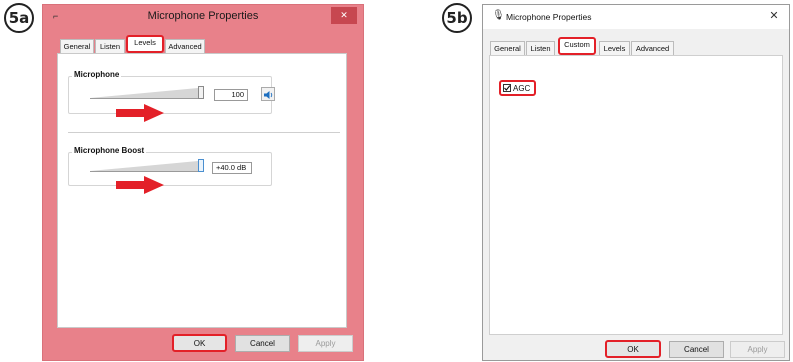 This screenshot has height=362, width=793. I want to click on mute-toggle-button, so click(268, 94).